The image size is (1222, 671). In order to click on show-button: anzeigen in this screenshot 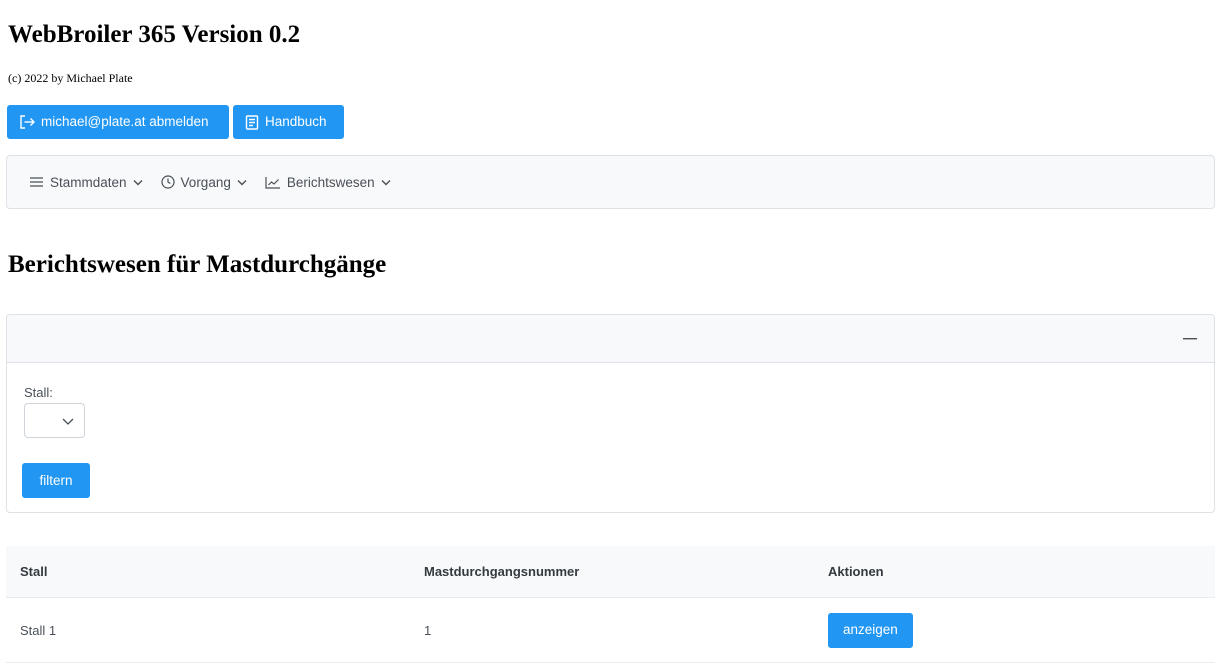, I will do `click(870, 630)`.